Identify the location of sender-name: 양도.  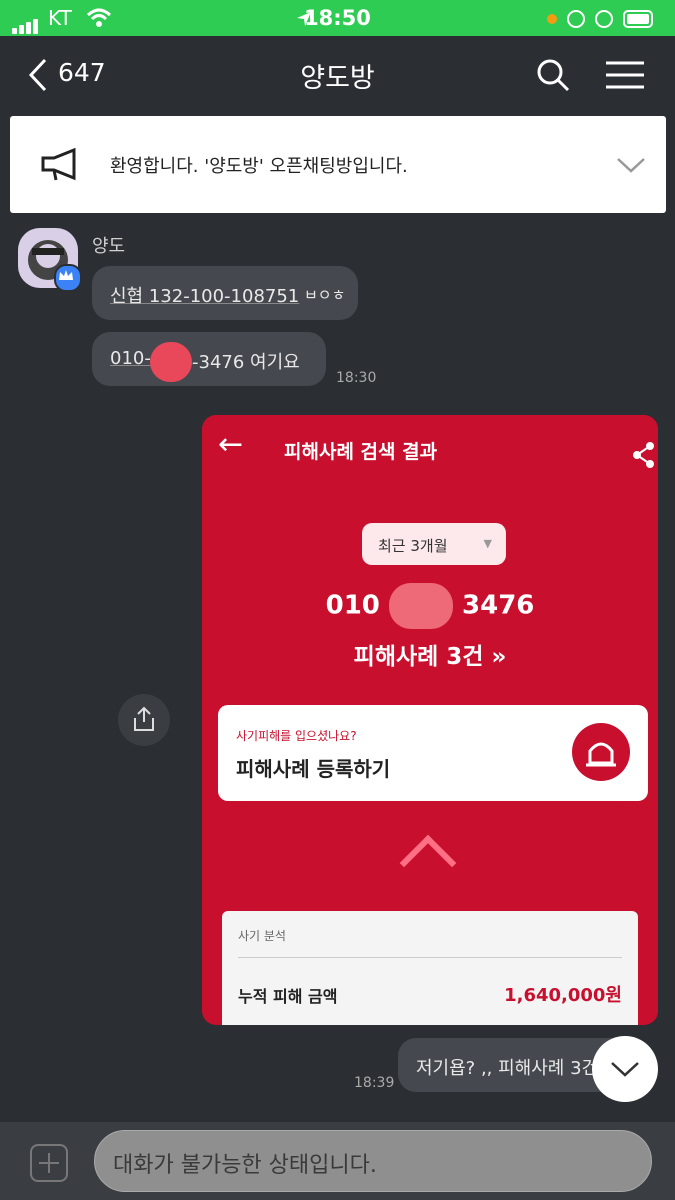
(109, 246).